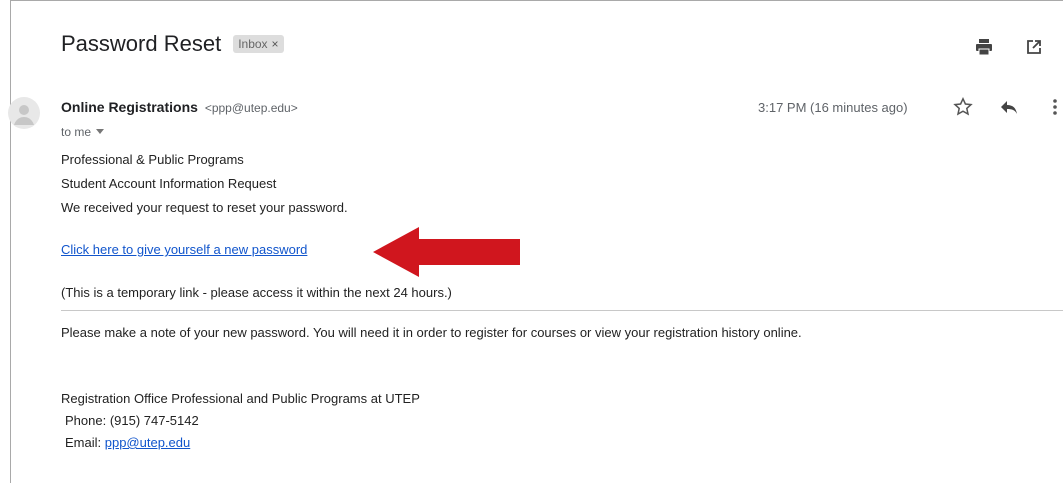 This screenshot has height=483, width=1063. I want to click on print-icon, so click(984, 47).